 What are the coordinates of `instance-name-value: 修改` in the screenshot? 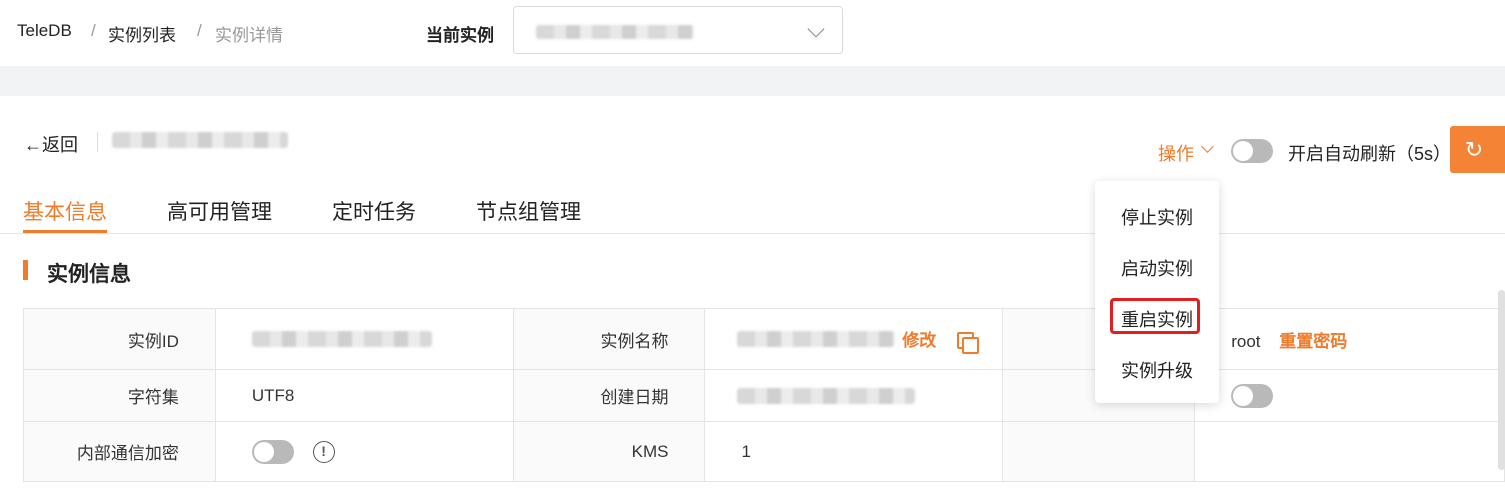 It's located at (854, 339).